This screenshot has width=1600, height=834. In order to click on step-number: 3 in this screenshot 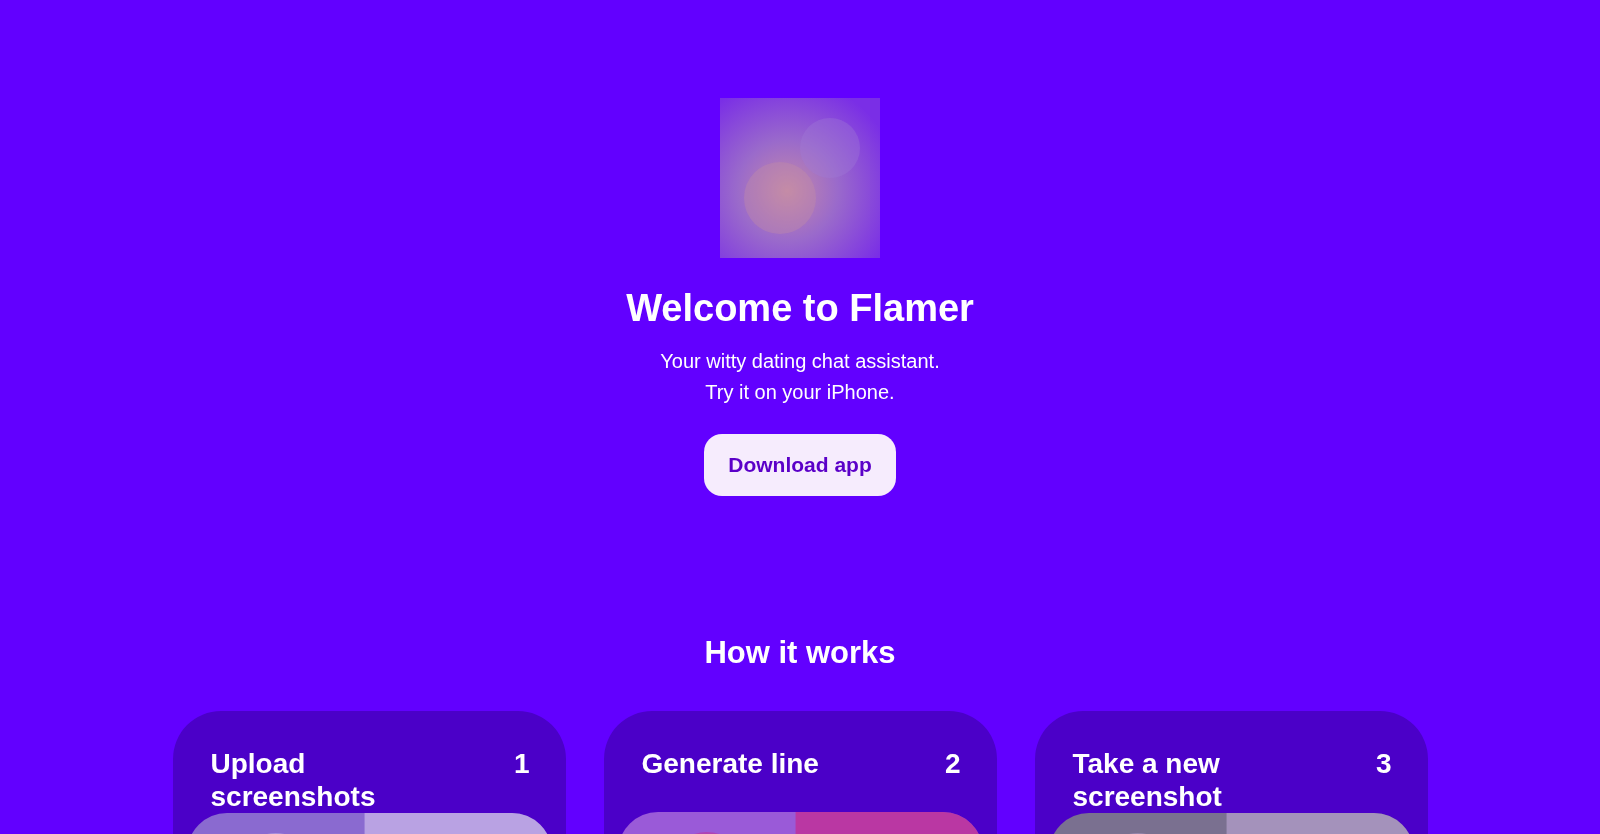, I will do `click(1383, 763)`.